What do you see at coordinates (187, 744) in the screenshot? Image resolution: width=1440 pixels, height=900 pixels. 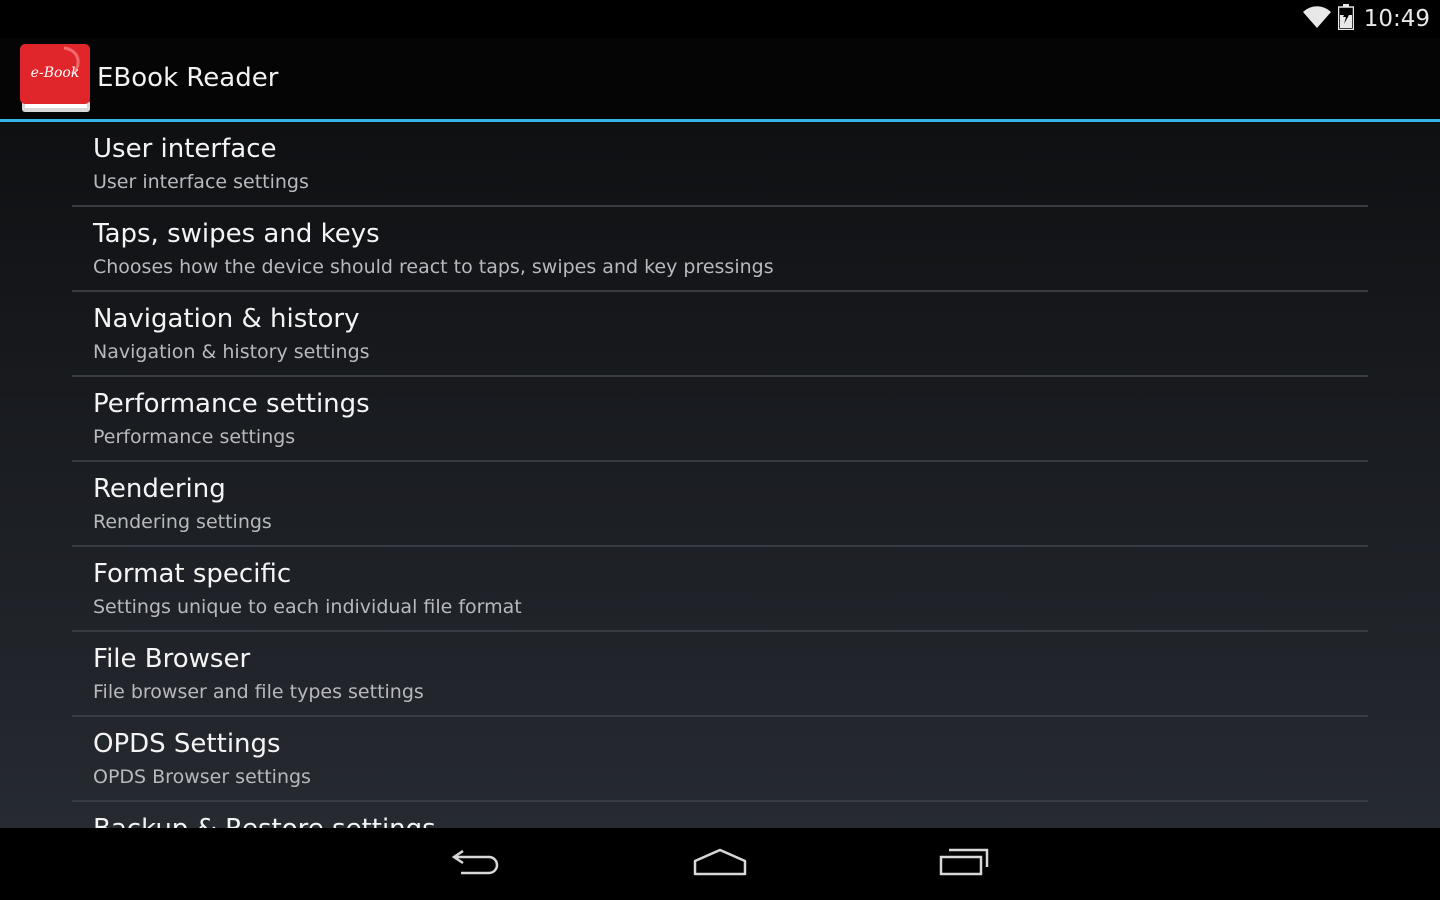 I see `item-title: OPDS Settings` at bounding box center [187, 744].